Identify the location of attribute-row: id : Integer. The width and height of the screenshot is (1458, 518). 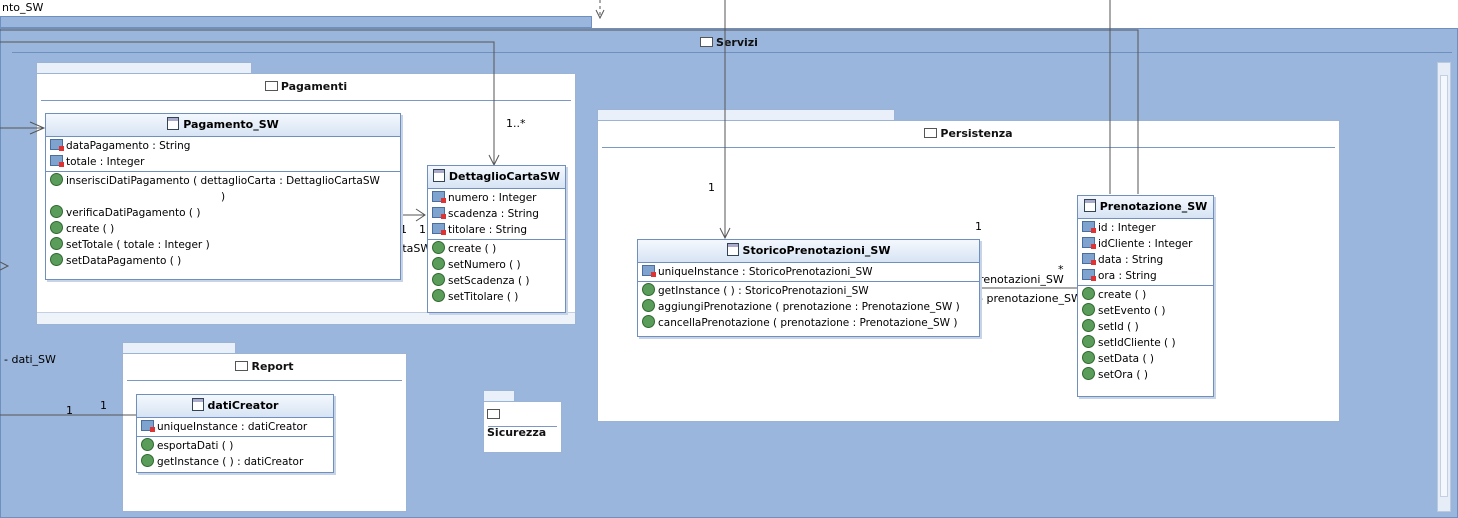
(1145, 228).